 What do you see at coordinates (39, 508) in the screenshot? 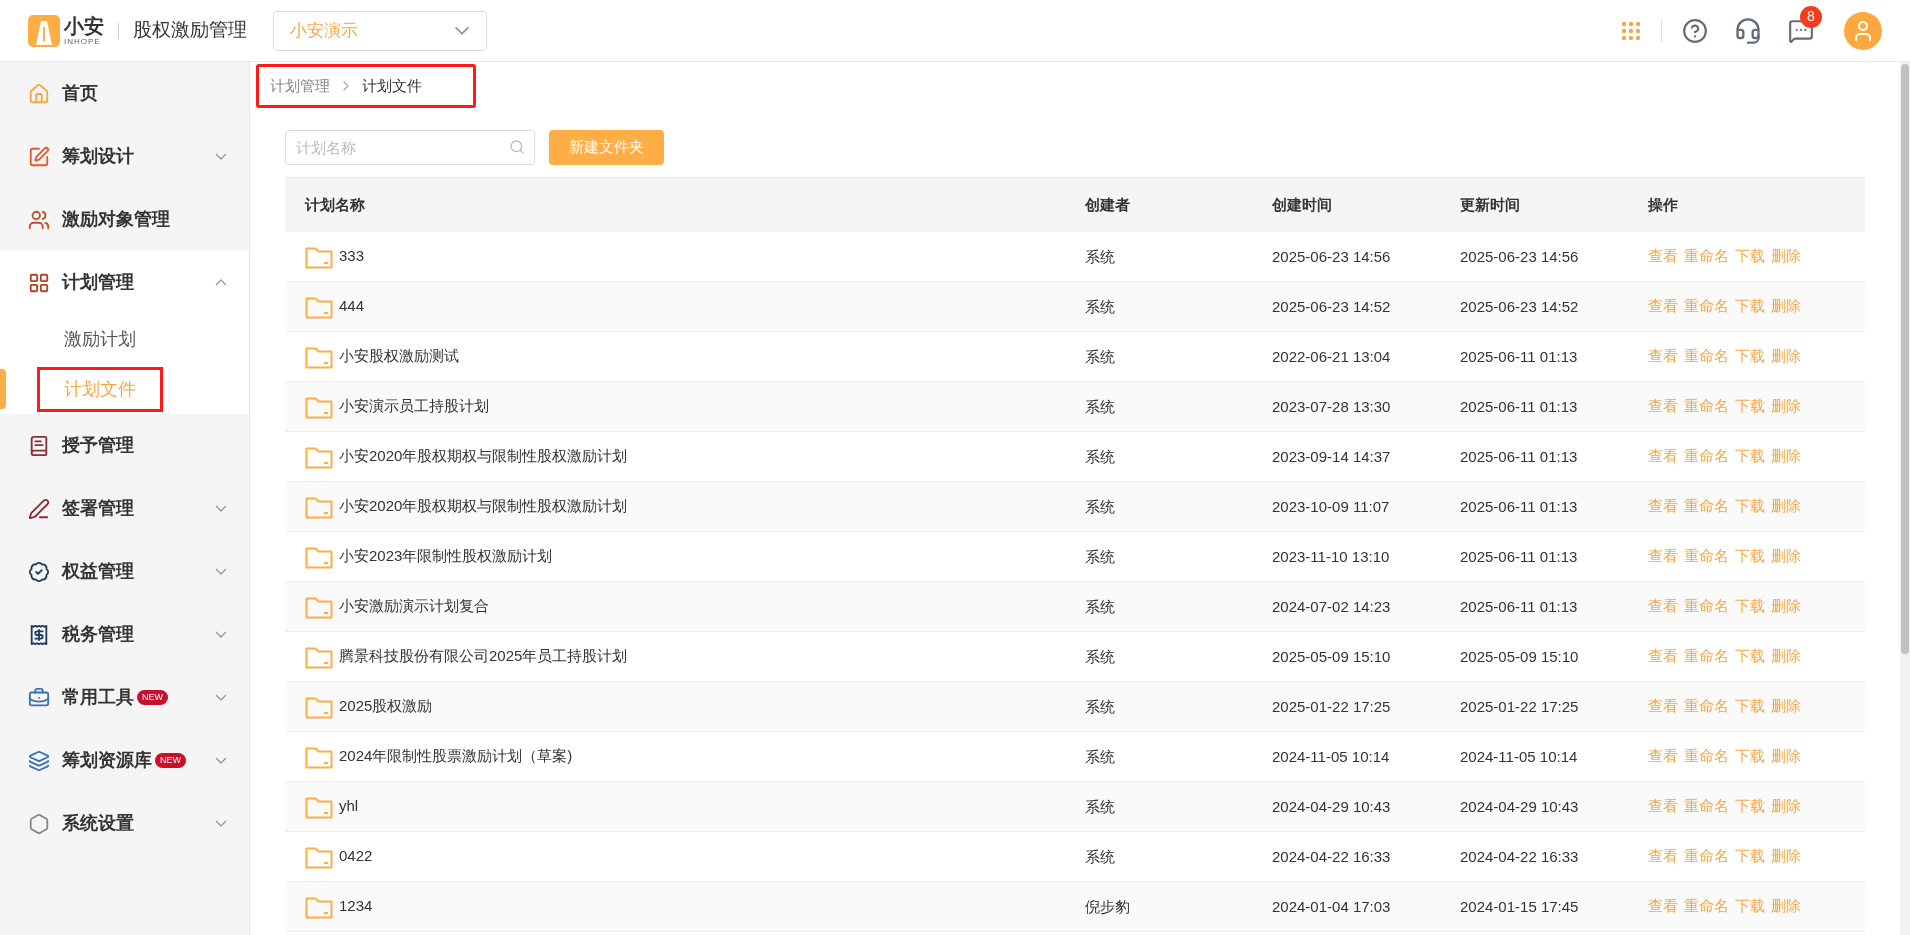
I see `pen-icon` at bounding box center [39, 508].